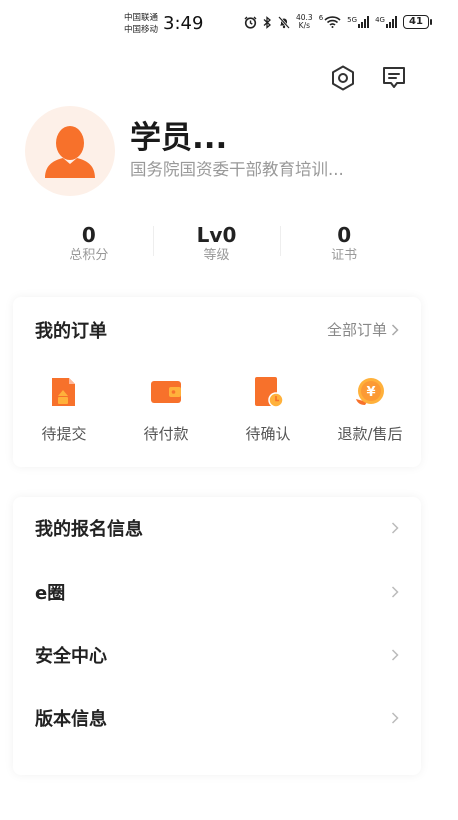 This screenshot has width=458, height=820. I want to click on battery-level: 41, so click(415, 22).